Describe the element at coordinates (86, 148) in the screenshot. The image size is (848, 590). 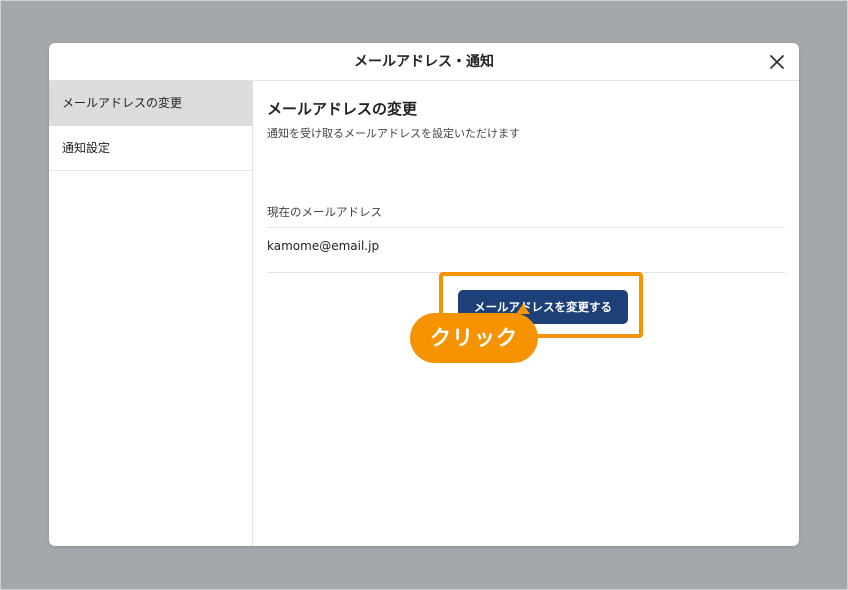
I see `sidebar-item-label: 通知設定` at that location.